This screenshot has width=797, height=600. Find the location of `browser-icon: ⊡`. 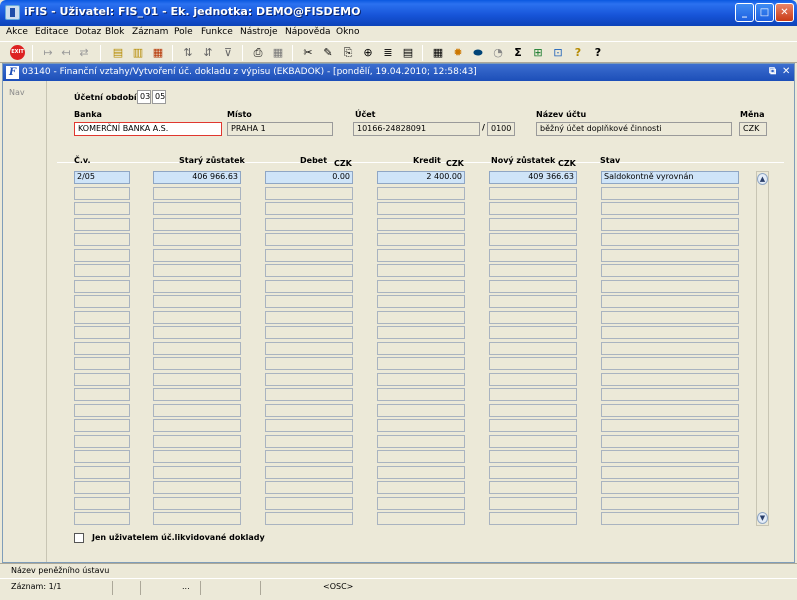

browser-icon: ⊡ is located at coordinates (558, 53).